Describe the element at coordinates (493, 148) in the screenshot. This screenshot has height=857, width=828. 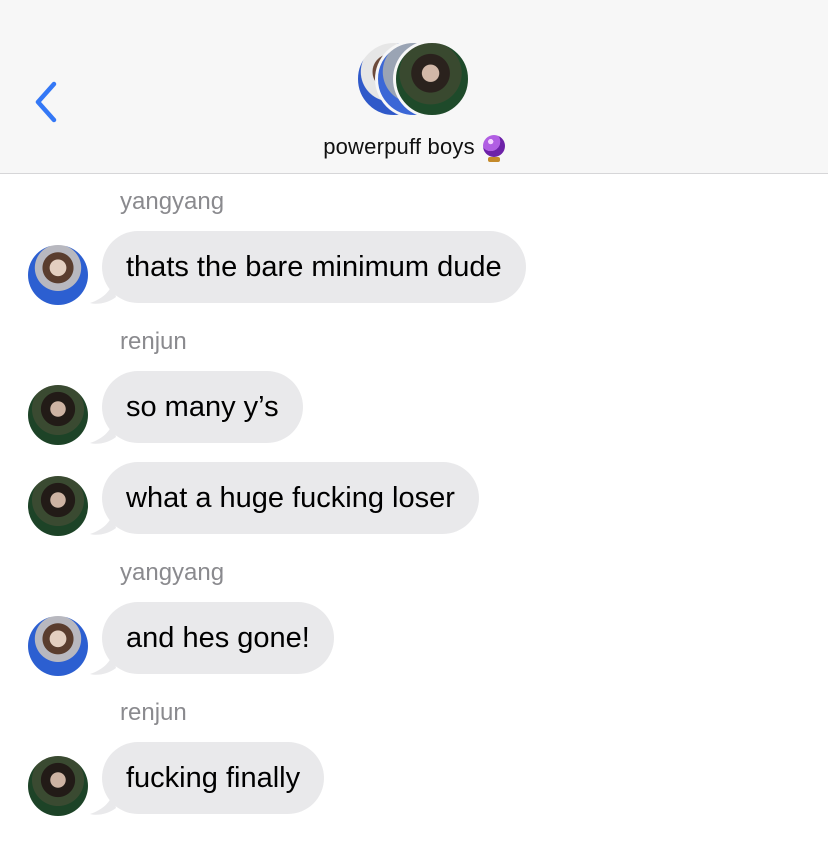
I see `crystal-ball-icon` at that location.